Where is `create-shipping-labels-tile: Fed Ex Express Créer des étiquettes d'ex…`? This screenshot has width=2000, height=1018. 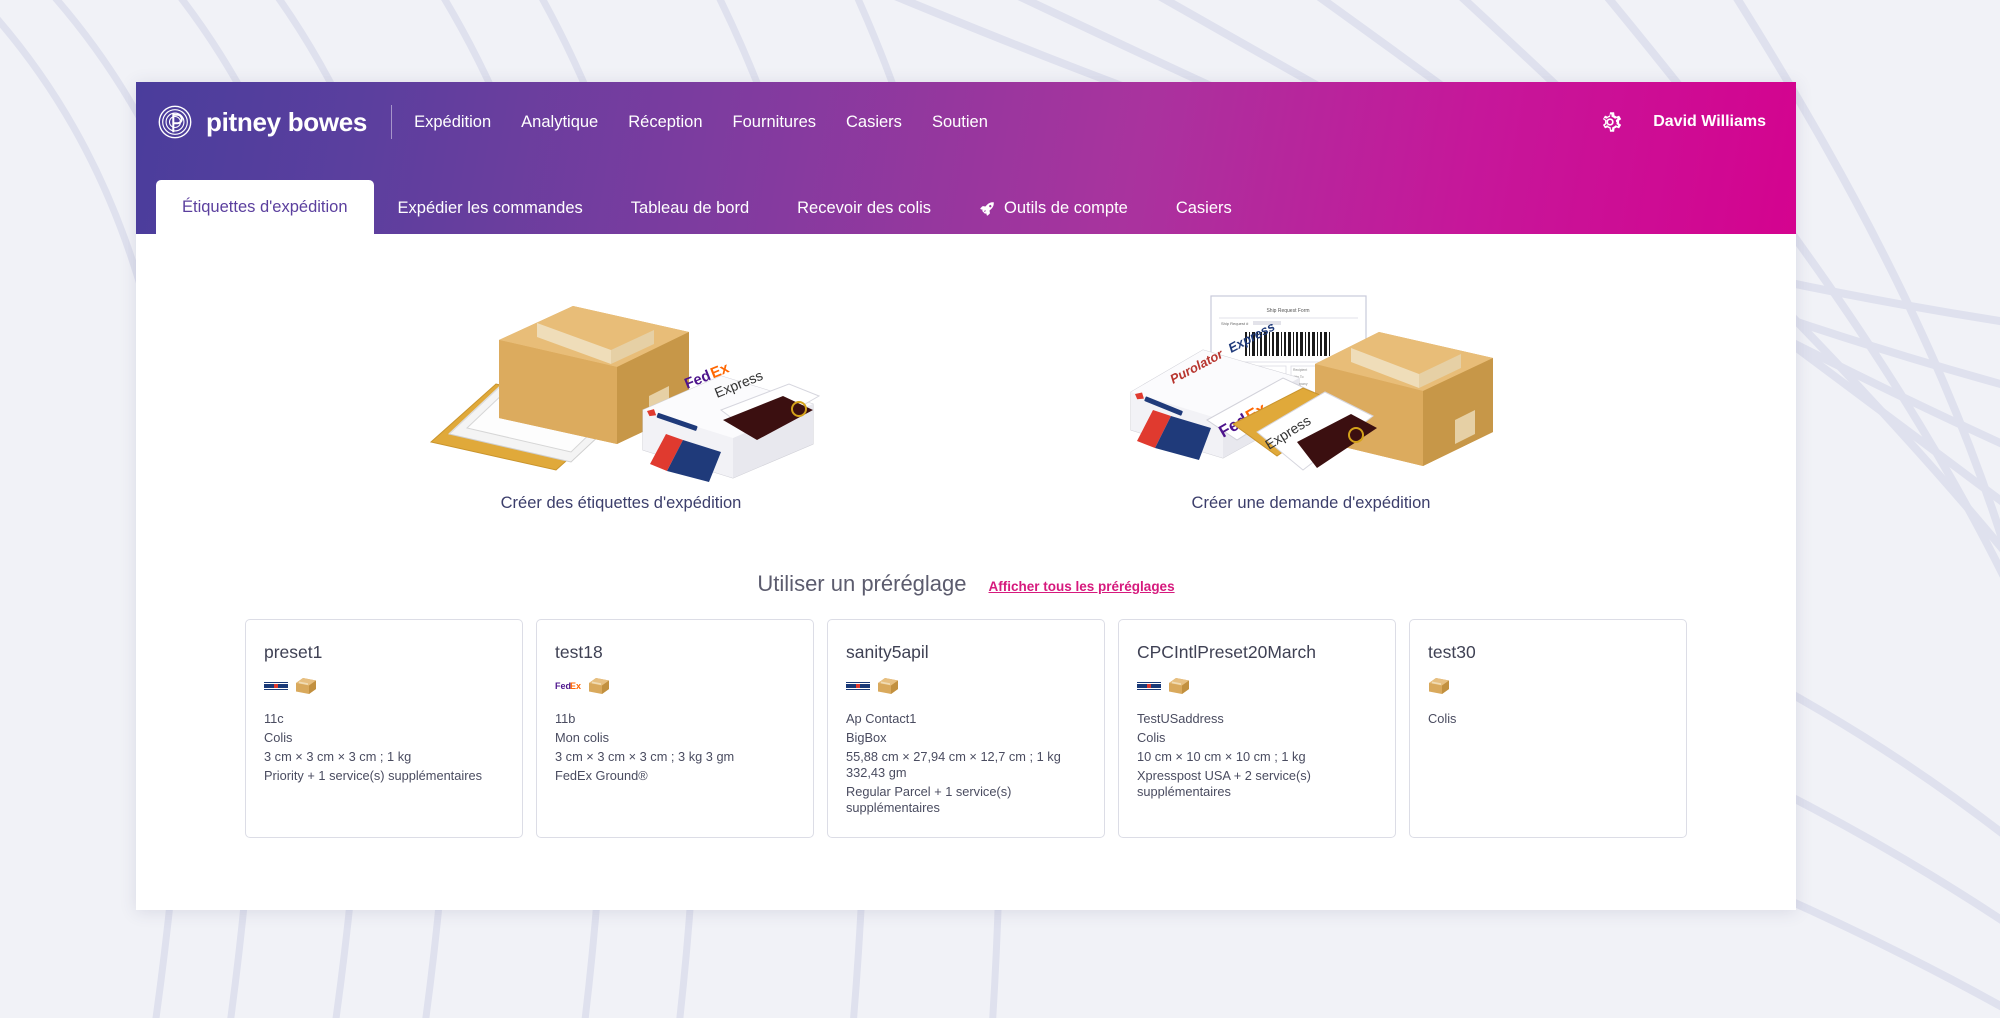 create-shipping-labels-tile: Fed Ex Express Créer des étiquettes d'ex… is located at coordinates (621, 402).